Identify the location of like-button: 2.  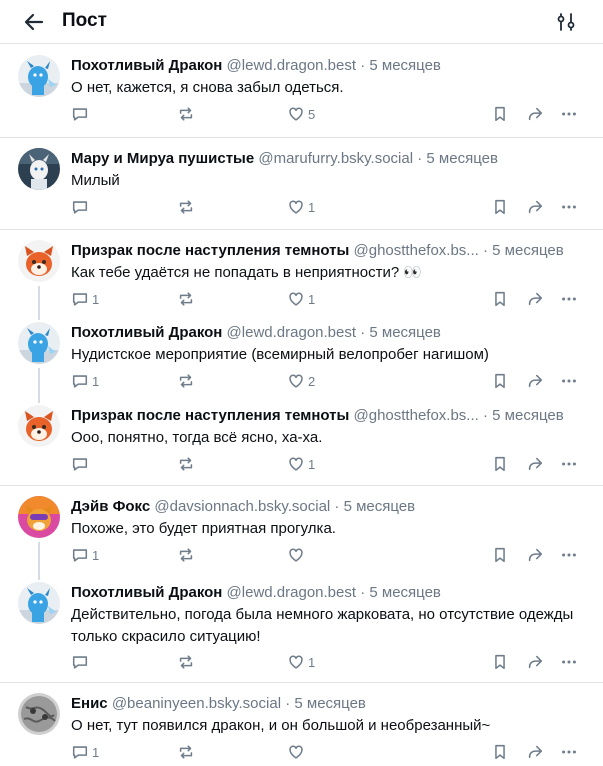
(301, 381).